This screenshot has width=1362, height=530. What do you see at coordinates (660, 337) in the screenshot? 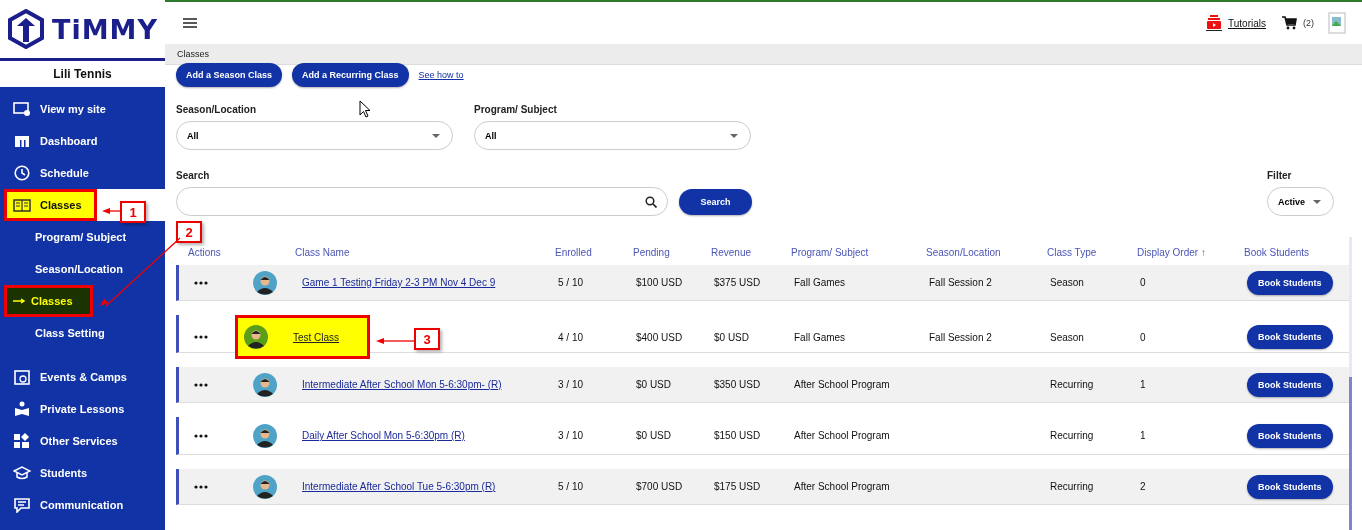
I see `table-cell-text: $400 USD` at bounding box center [660, 337].